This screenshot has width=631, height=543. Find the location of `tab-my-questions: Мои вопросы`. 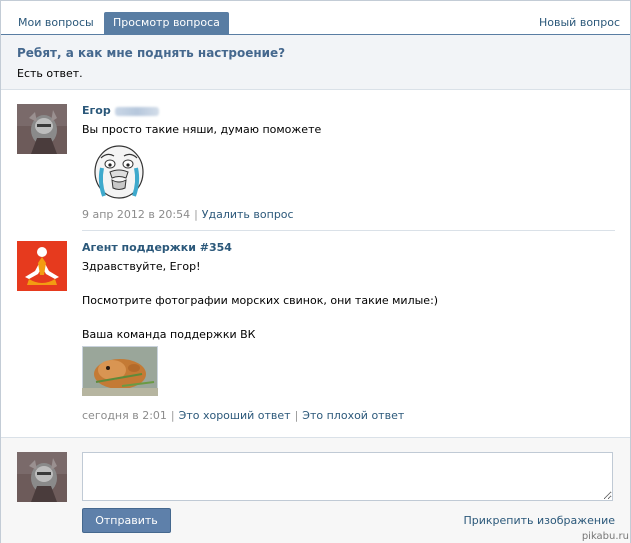

tab-my-questions: Мои вопросы is located at coordinates (56, 23).